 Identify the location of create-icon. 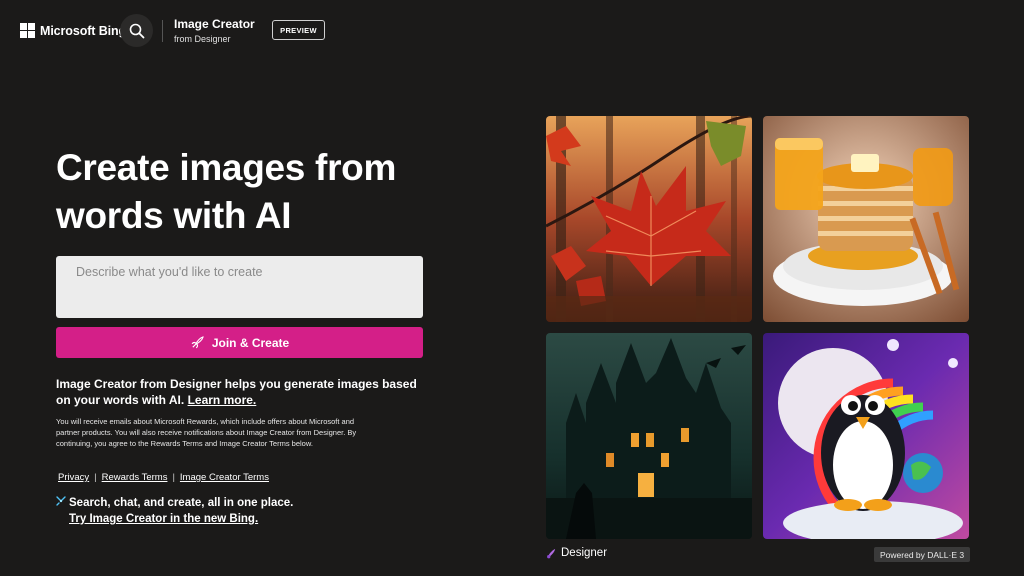
(197, 342).